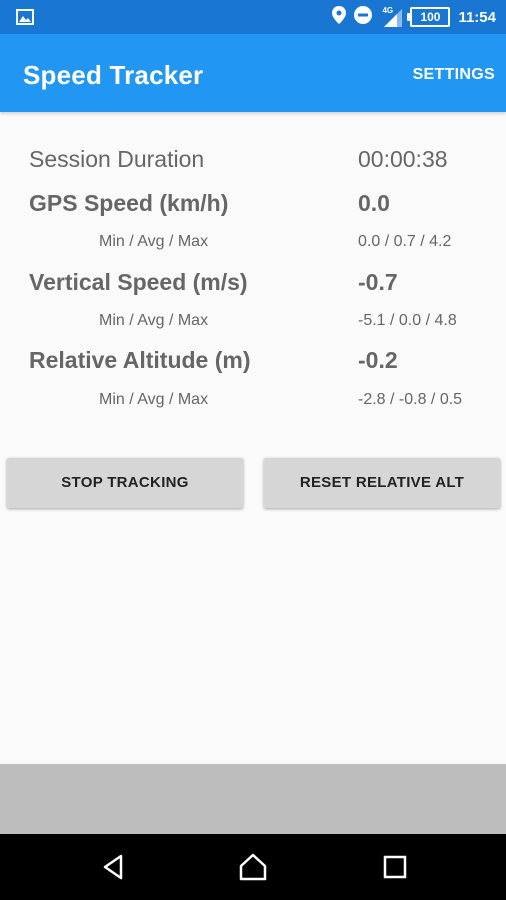  I want to click on session-duration-label: Session Duration, so click(117, 159).